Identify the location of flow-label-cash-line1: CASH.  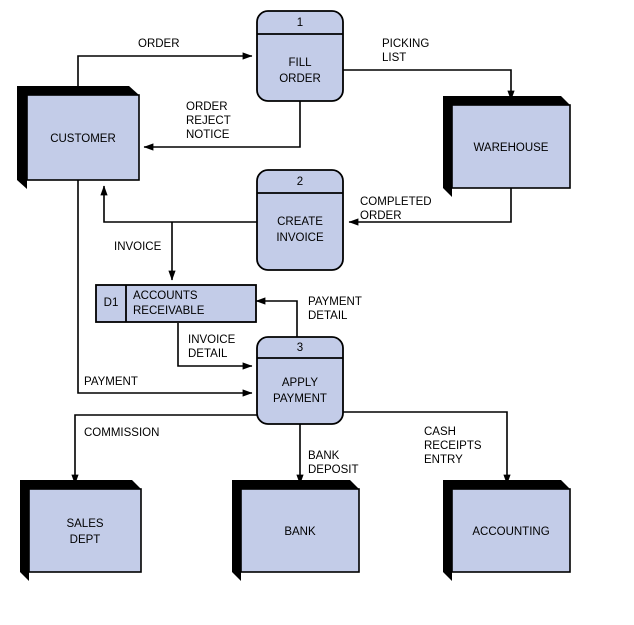
(440, 432).